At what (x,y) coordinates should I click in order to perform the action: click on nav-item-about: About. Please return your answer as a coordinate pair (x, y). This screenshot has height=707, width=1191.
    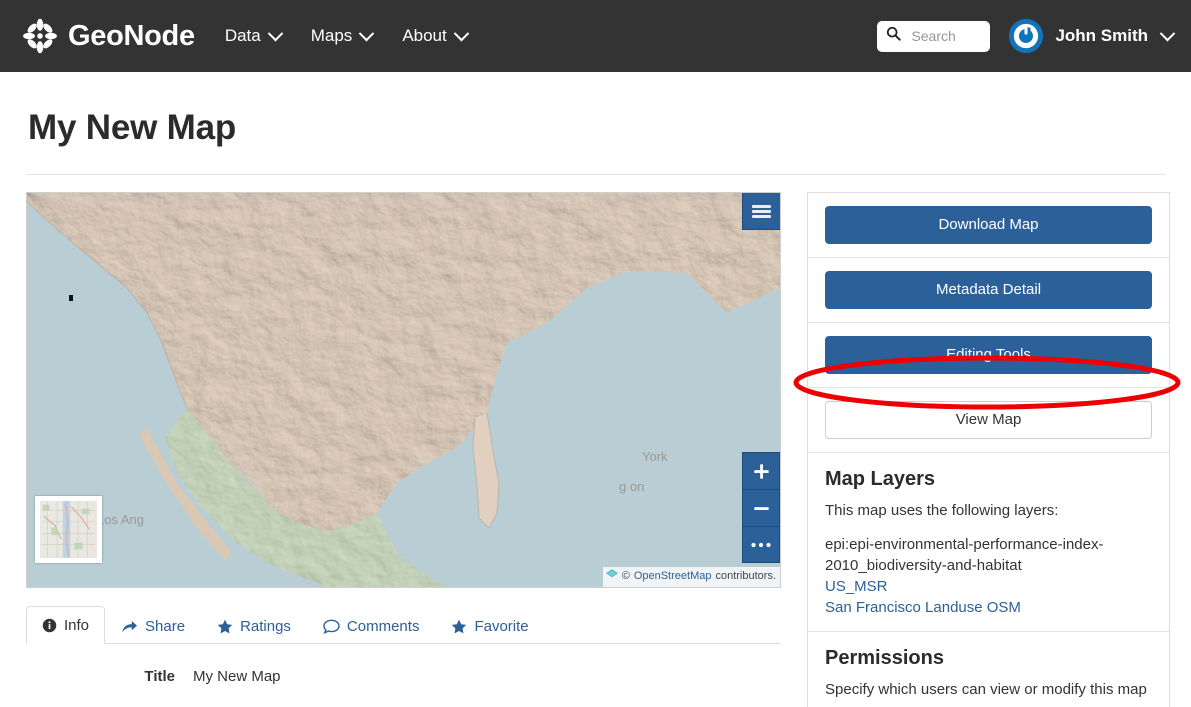
    Looking at the image, I should click on (435, 36).